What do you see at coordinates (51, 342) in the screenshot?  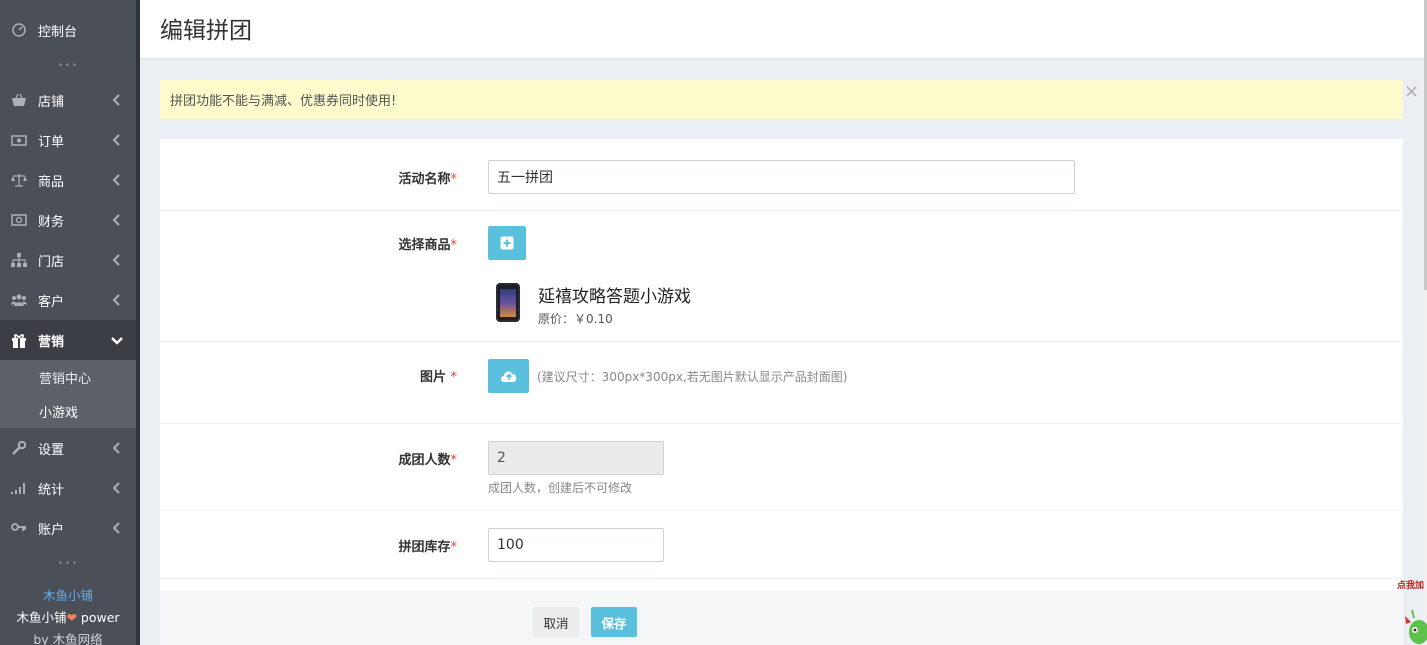 I see `sidebar-item-label: 营销` at bounding box center [51, 342].